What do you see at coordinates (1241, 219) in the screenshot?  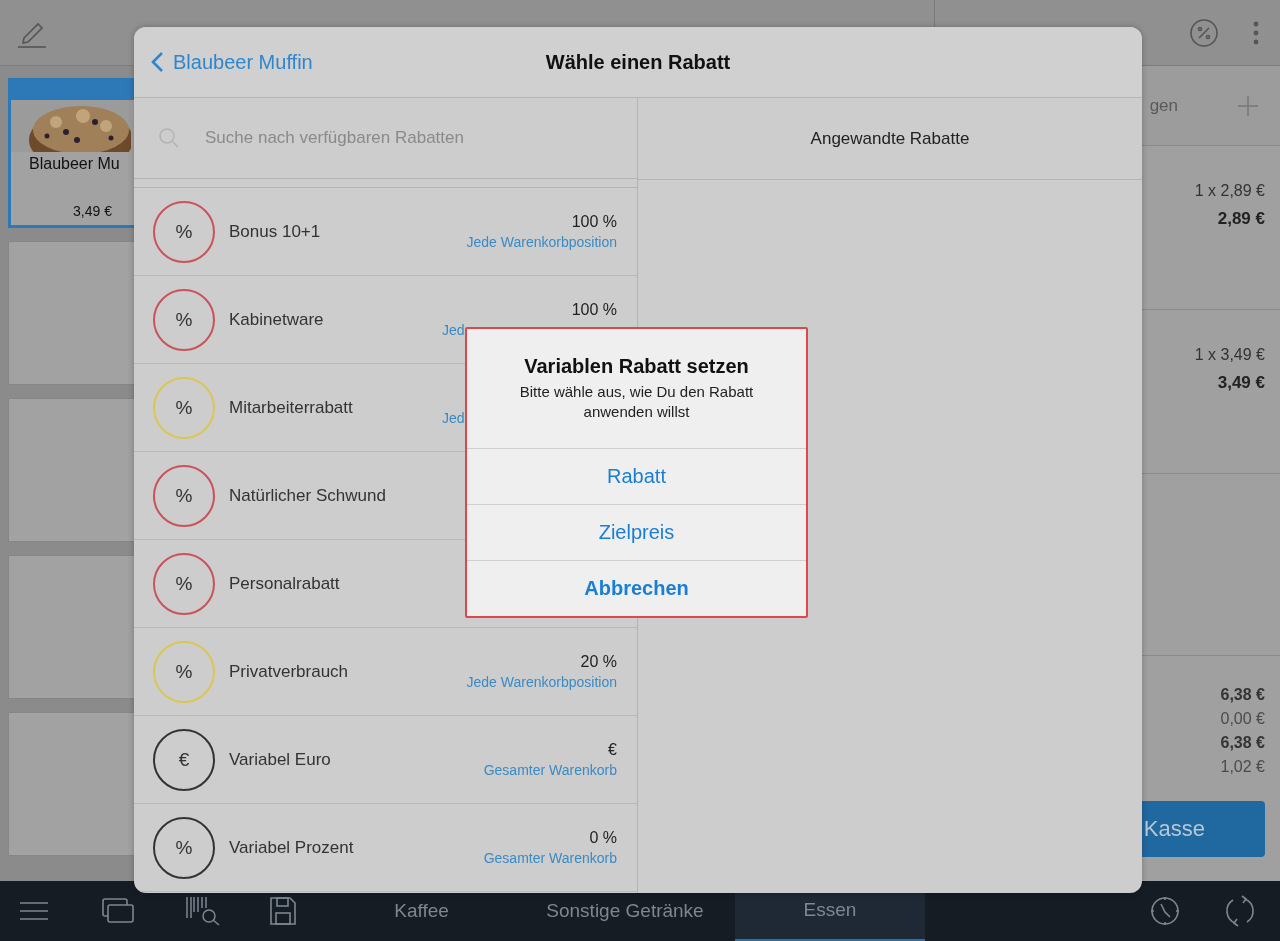 I see `item-total: 2,89 €` at bounding box center [1241, 219].